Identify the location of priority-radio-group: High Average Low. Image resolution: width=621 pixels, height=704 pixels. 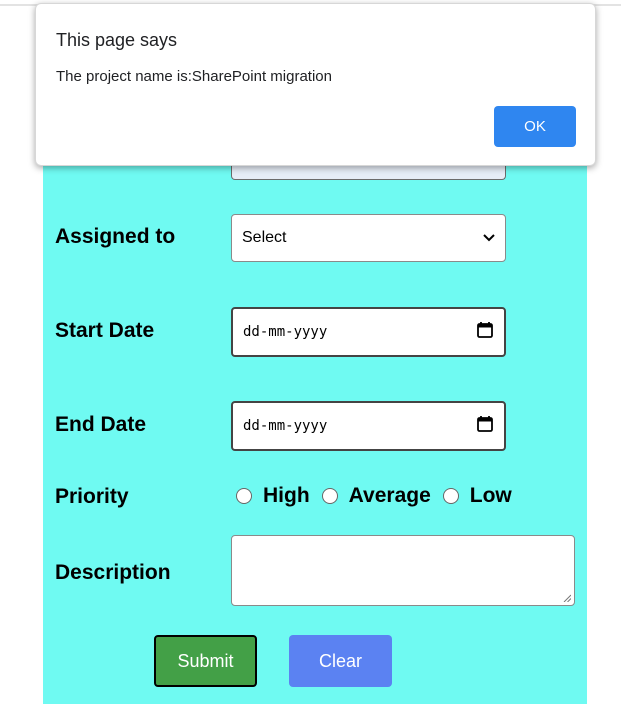
(380, 496).